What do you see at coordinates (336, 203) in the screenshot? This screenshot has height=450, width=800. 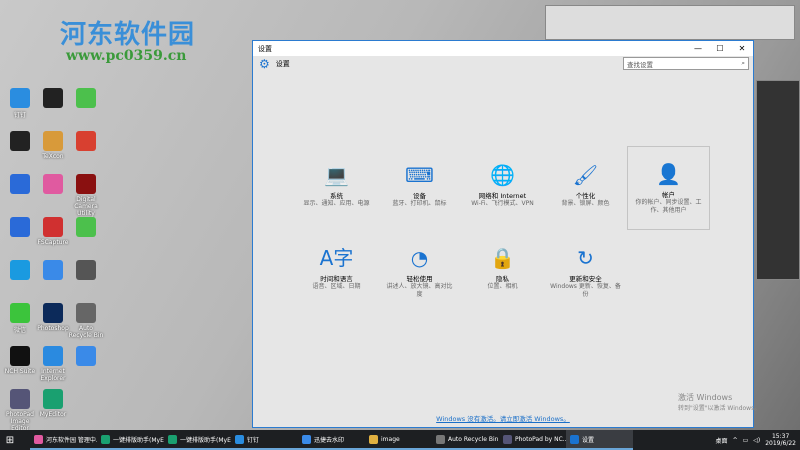 I see `tile-description: 显示、通知、应用、电源` at bounding box center [336, 203].